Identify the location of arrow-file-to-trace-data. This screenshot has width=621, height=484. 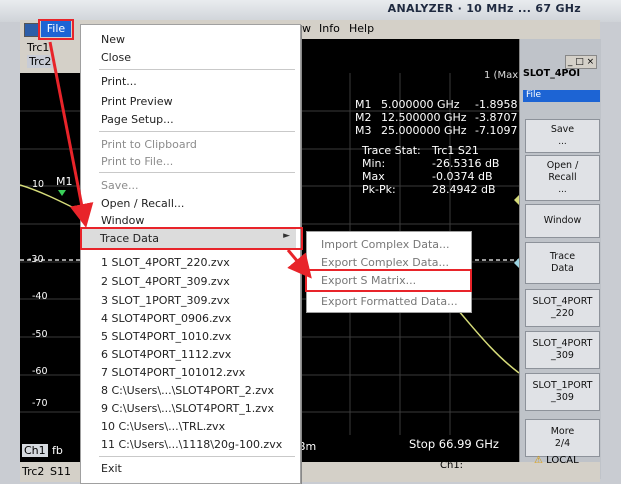
(71, 134).